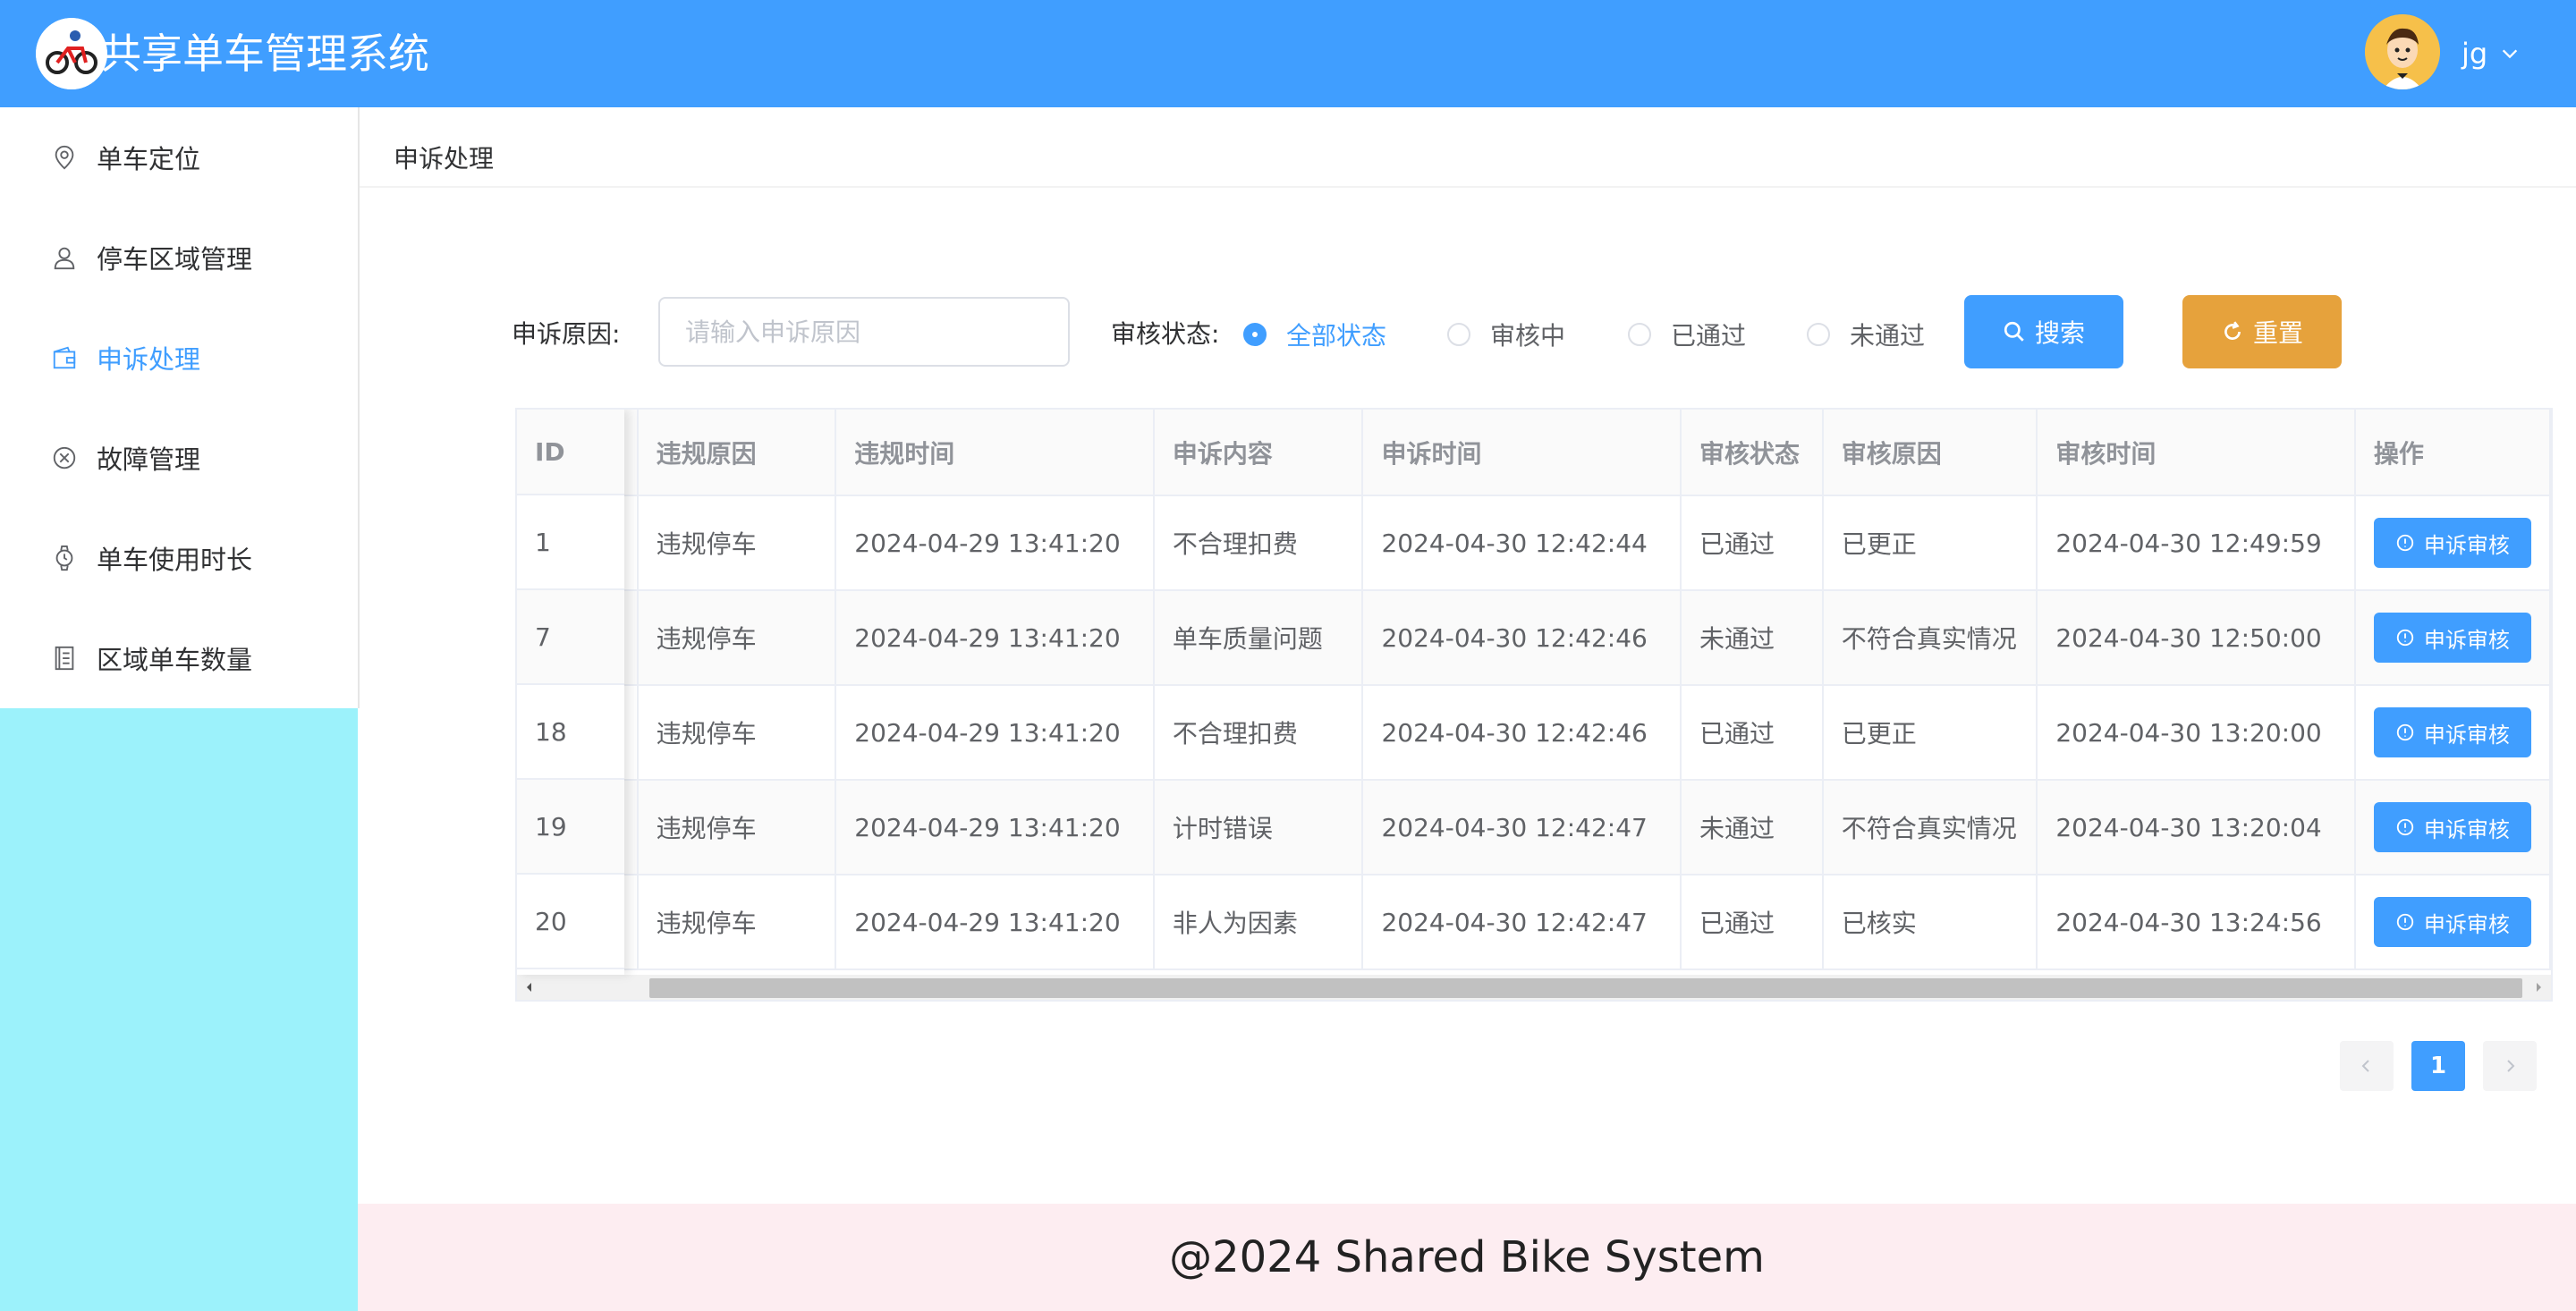 The width and height of the screenshot is (2576, 1311). Describe the element at coordinates (149, 459) in the screenshot. I see `sidebar-item-label: 故障管理` at that location.